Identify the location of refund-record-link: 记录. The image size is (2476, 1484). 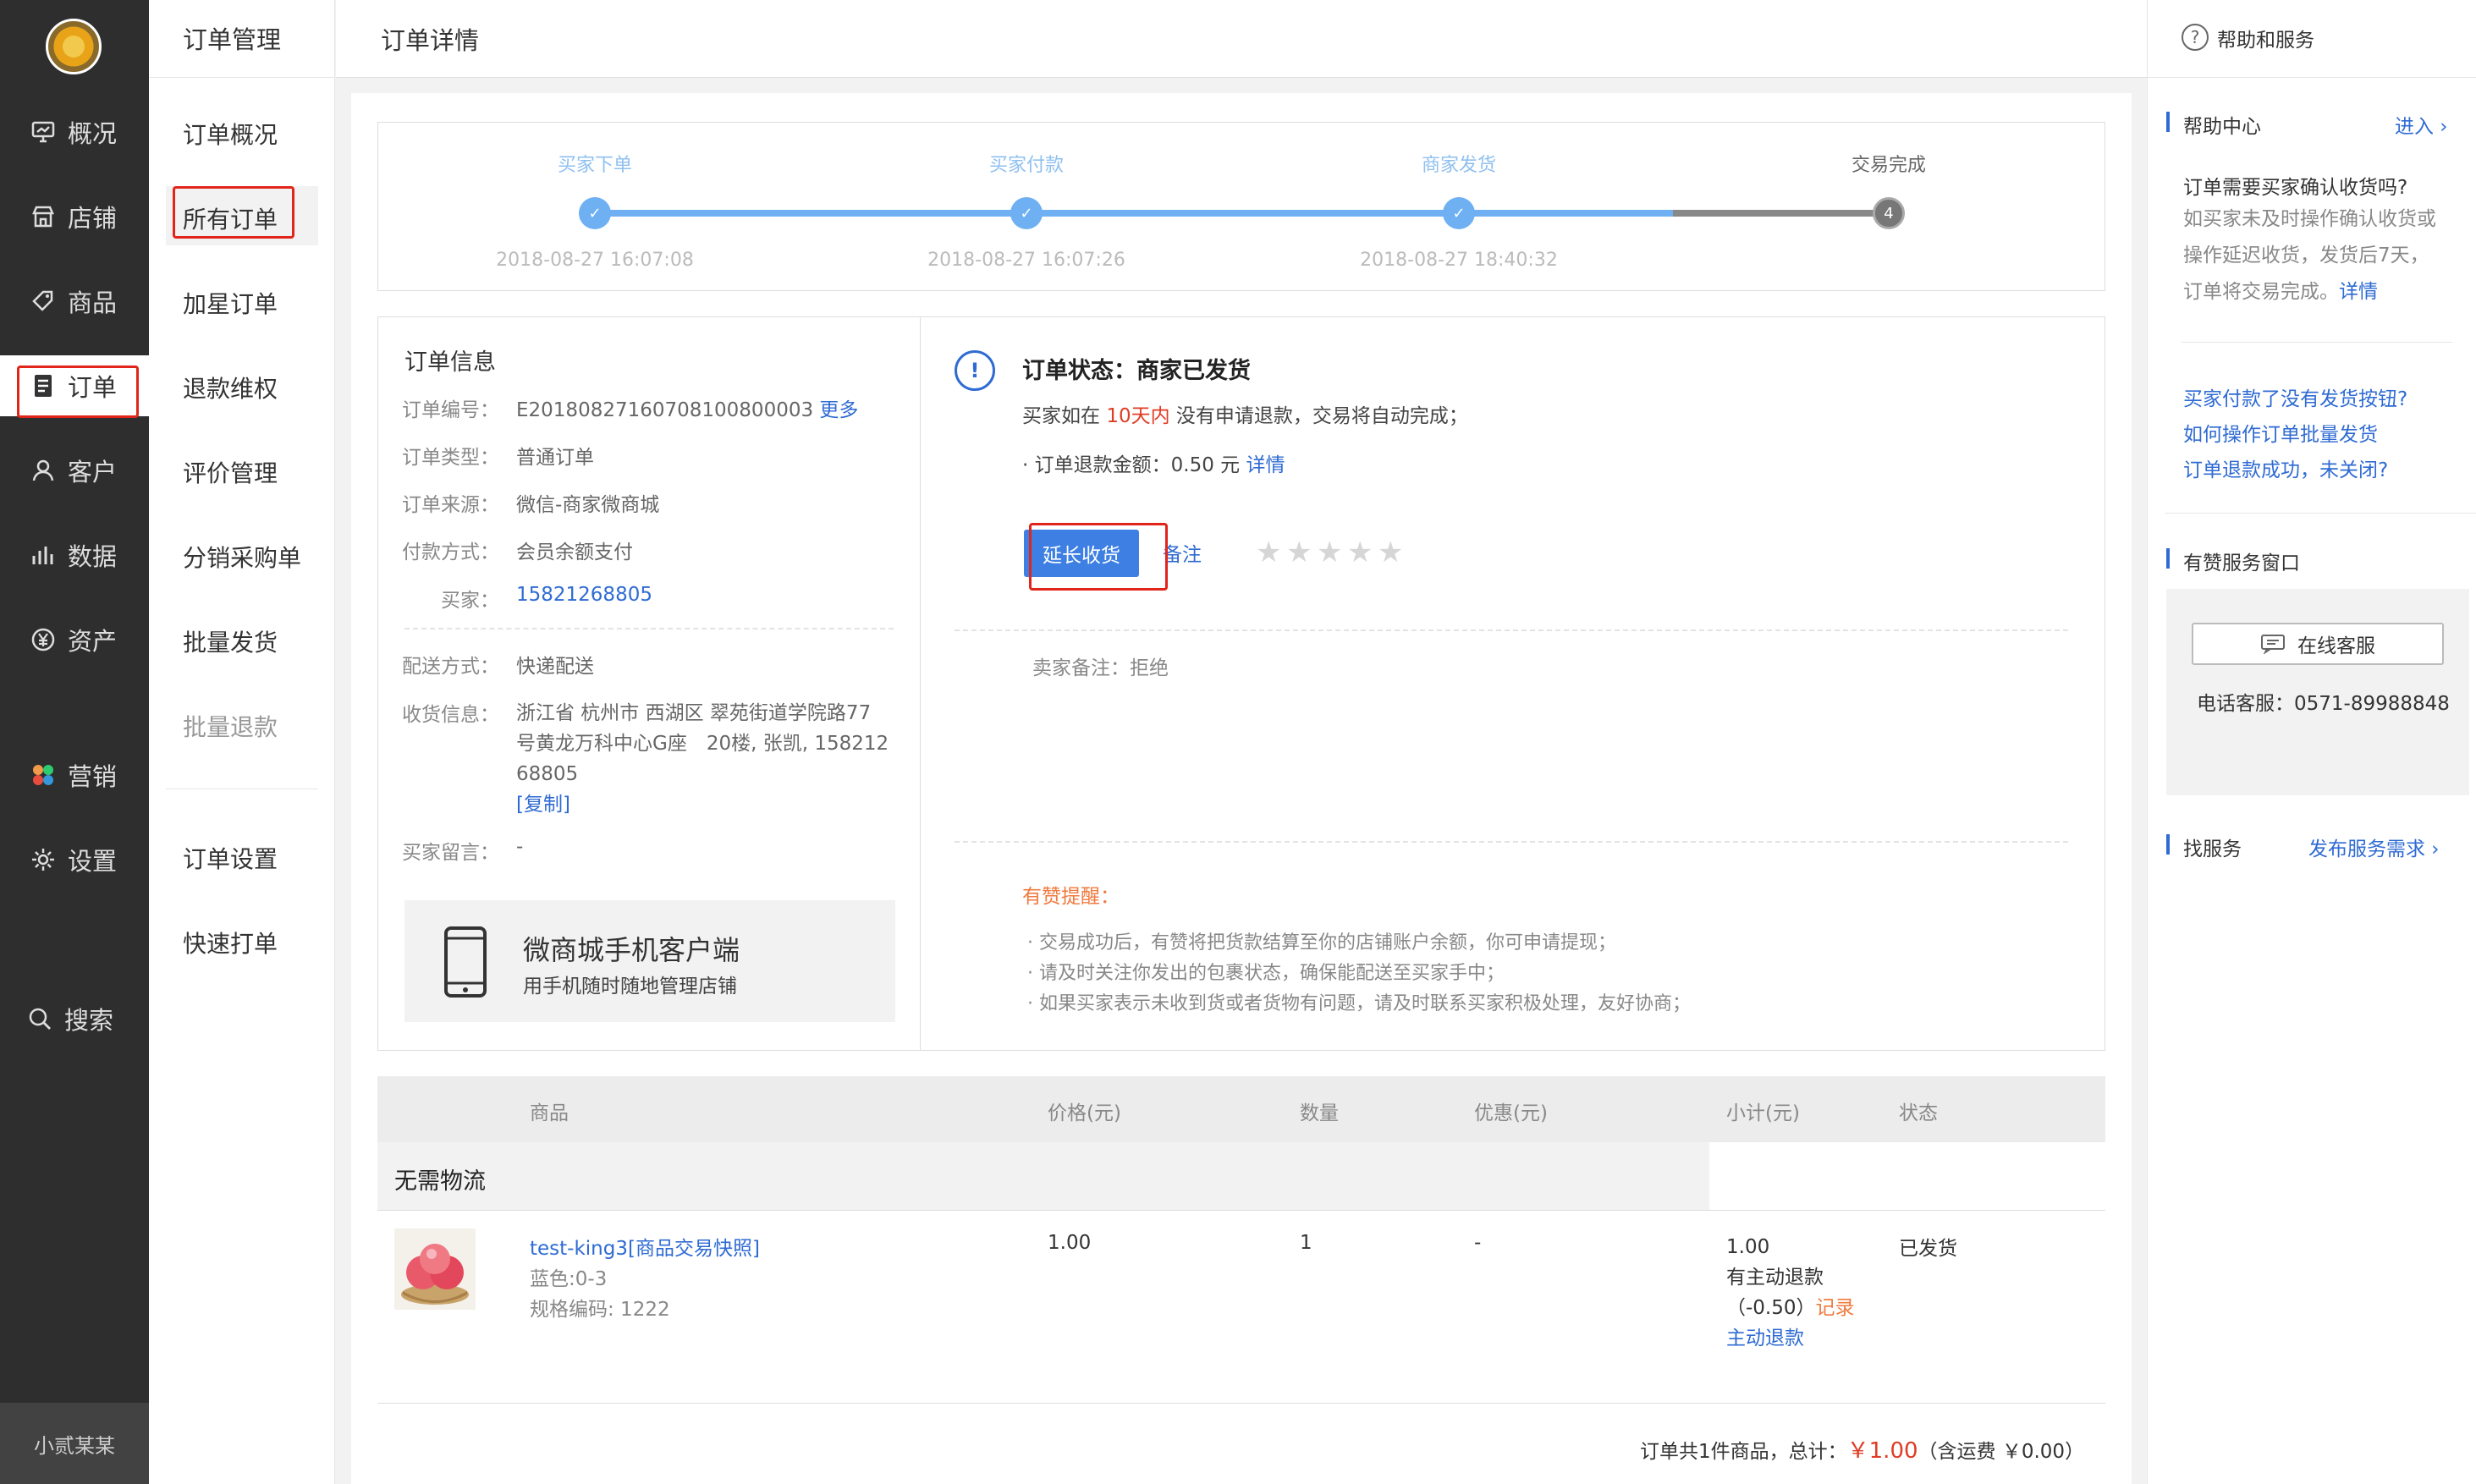
(1836, 1308).